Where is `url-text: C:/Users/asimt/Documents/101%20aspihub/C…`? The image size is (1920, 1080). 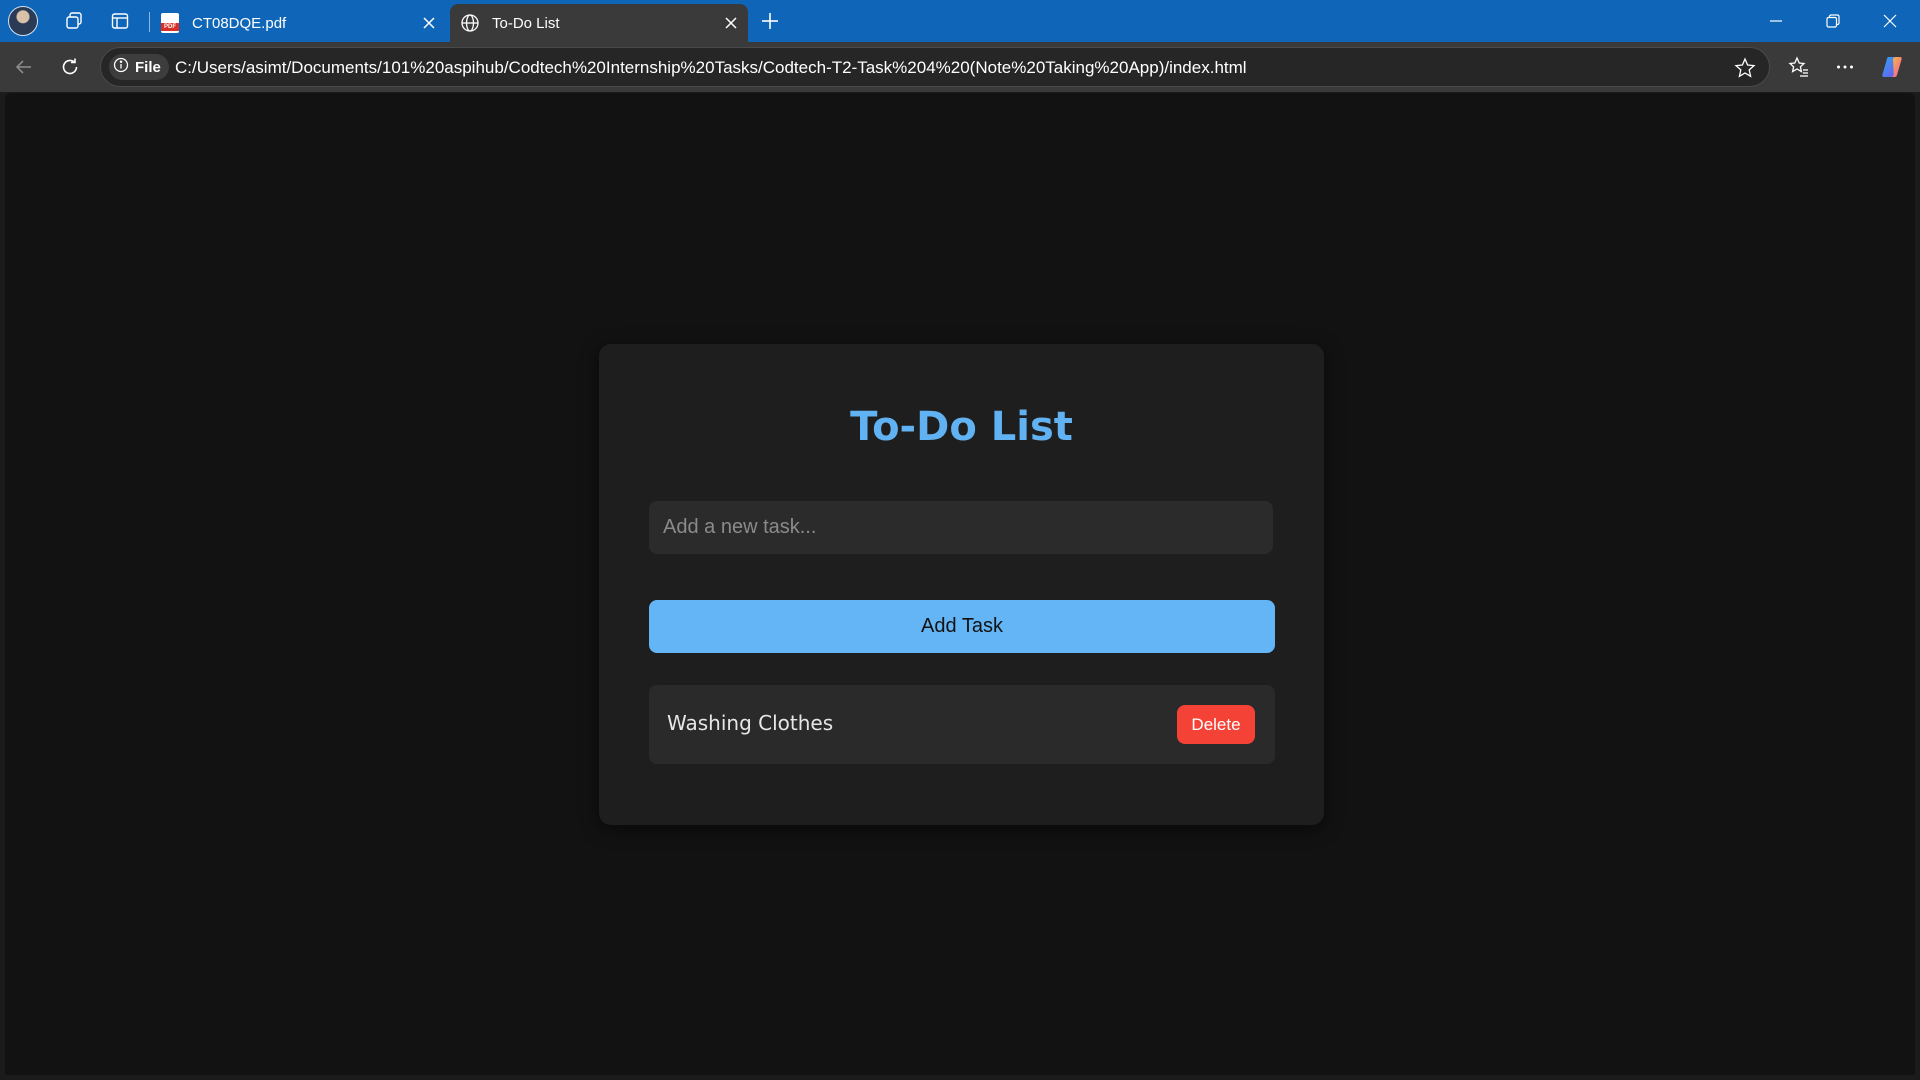
url-text: C:/Users/asimt/Documents/101%20aspihub/C… is located at coordinates (711, 68).